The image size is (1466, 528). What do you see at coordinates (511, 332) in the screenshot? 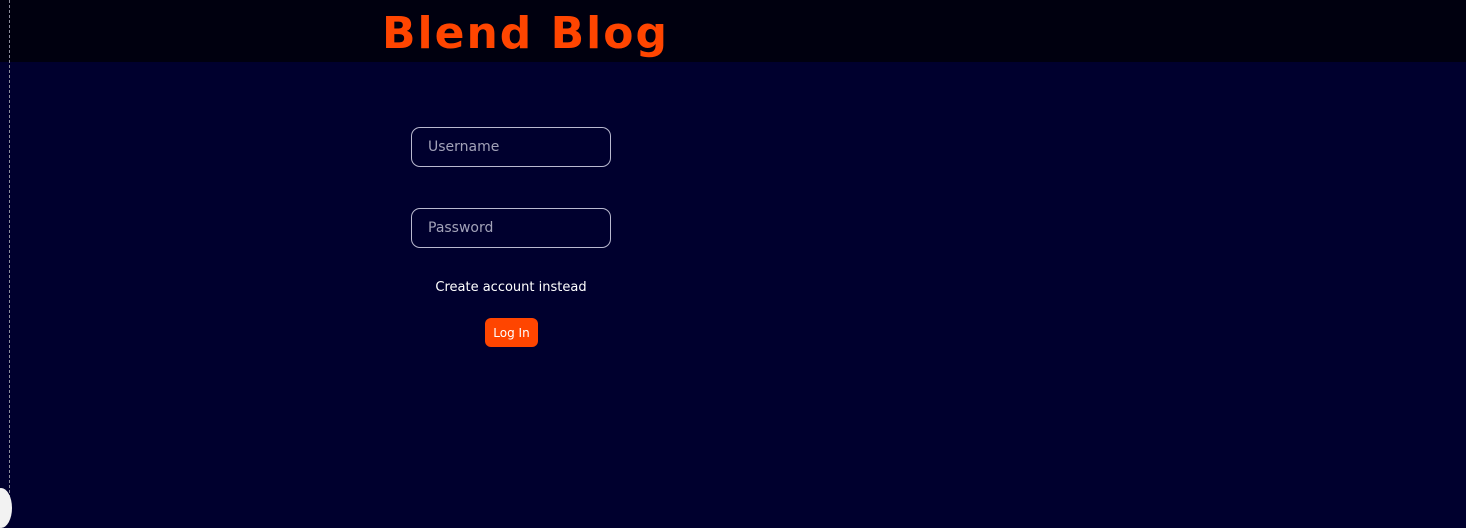
I see `login-button: Log In` at bounding box center [511, 332].